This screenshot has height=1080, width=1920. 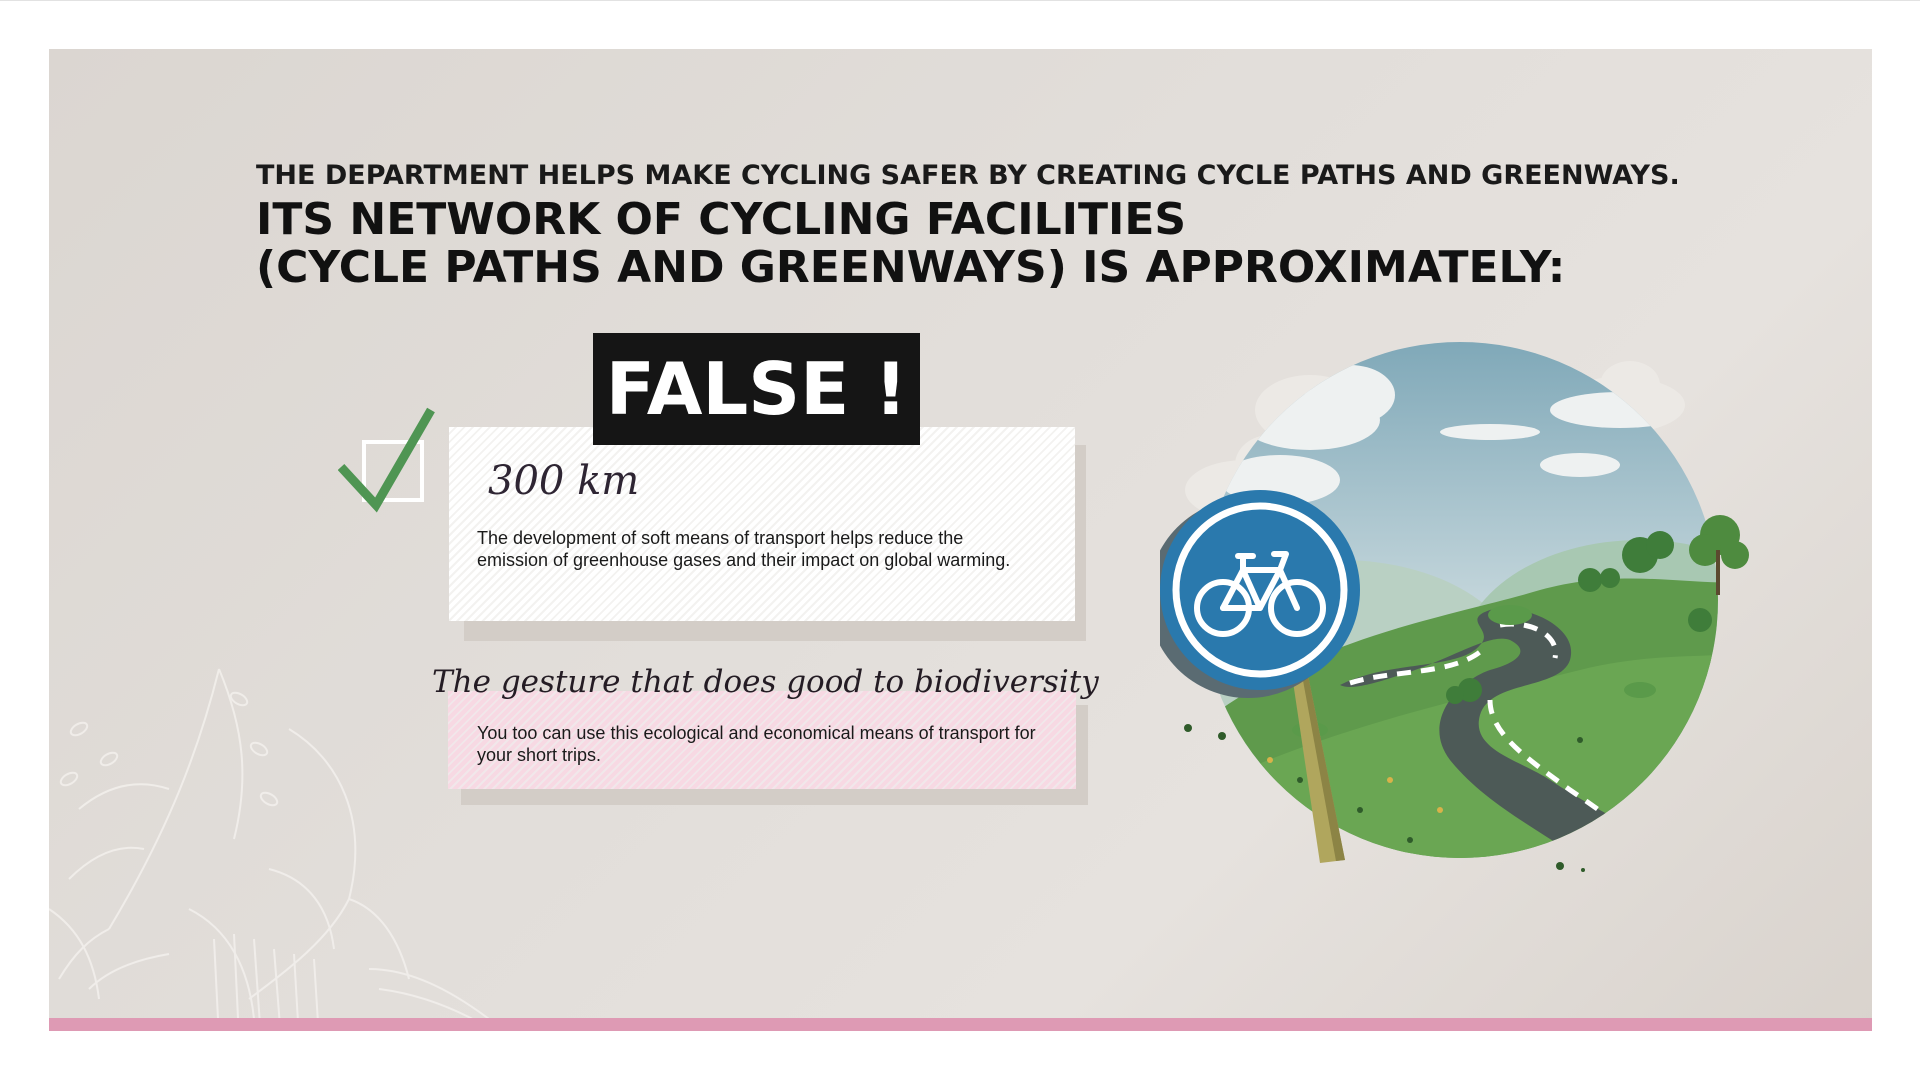 What do you see at coordinates (564, 481) in the screenshot?
I see `answer-value: 300 km` at bounding box center [564, 481].